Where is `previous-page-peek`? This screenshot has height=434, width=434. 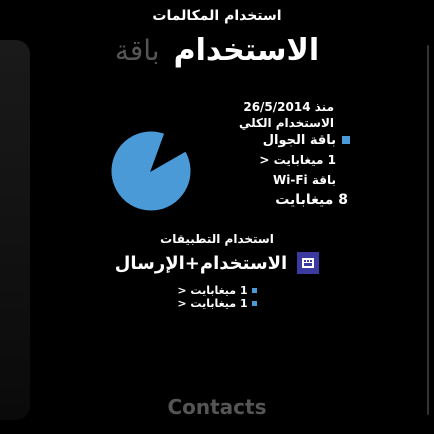
previous-page-peek is located at coordinates (15, 230).